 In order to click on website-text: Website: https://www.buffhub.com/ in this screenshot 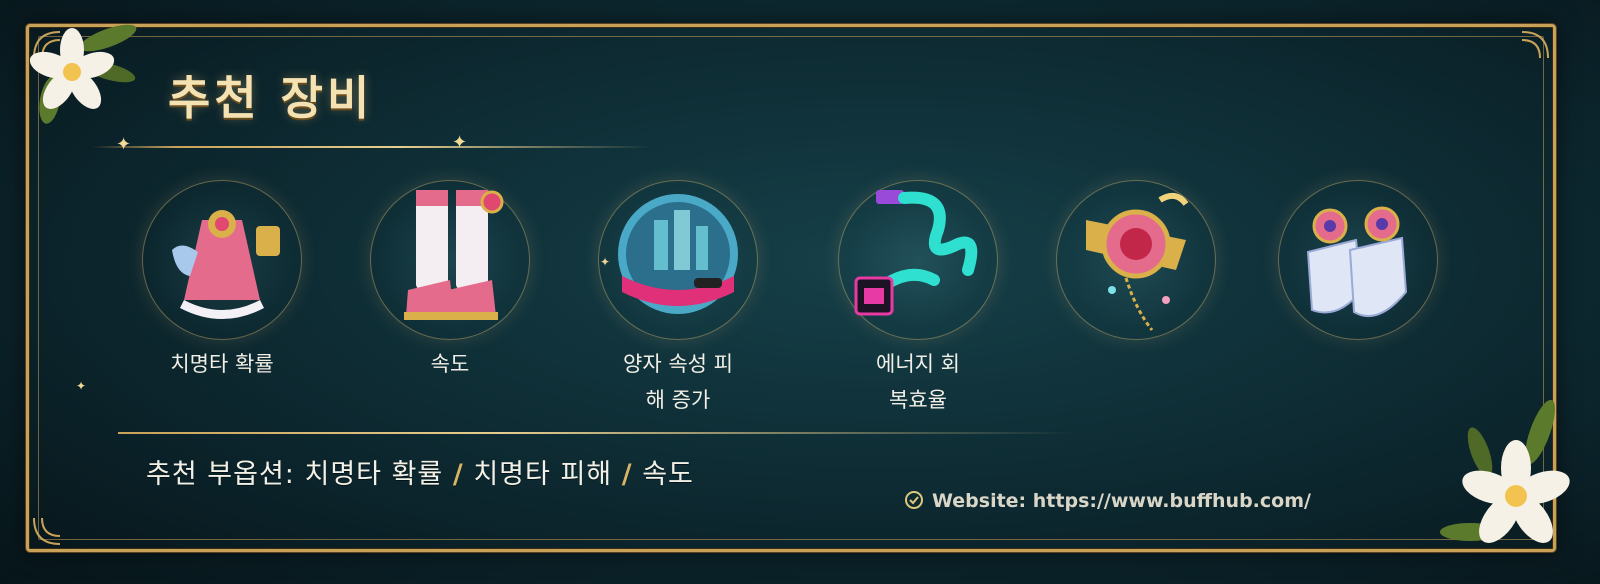, I will do `click(1121, 501)`.